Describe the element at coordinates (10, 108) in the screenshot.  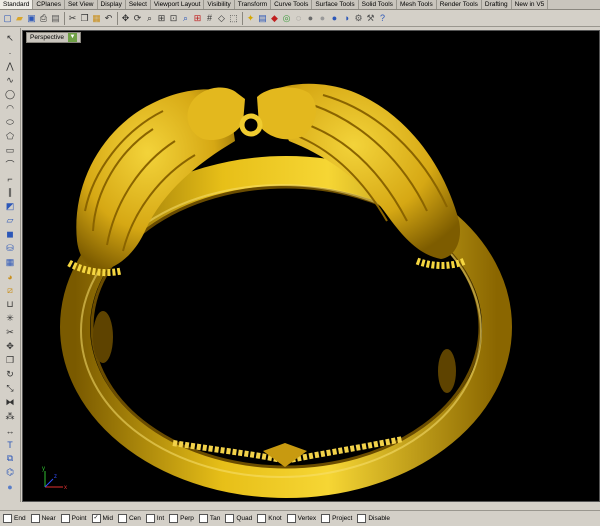
I see `arc-icon: ◠` at that location.